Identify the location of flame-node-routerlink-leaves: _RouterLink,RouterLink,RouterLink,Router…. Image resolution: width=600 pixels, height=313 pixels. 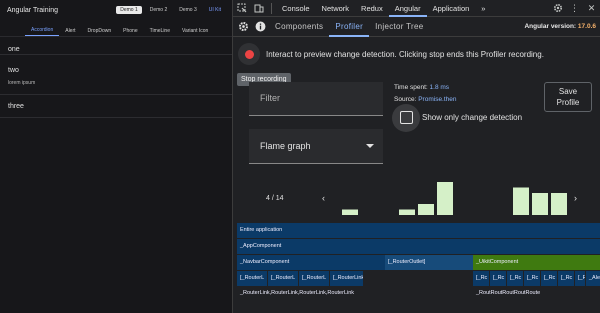
(297, 293).